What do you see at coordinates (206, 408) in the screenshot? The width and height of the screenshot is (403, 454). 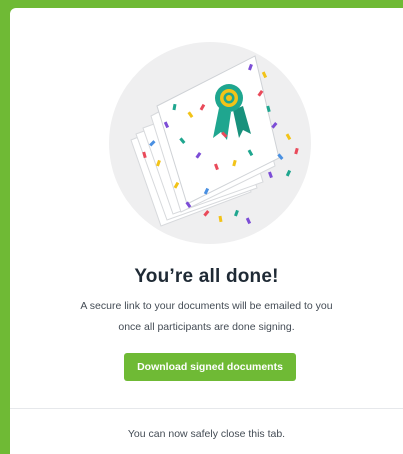 I see `divider` at bounding box center [206, 408].